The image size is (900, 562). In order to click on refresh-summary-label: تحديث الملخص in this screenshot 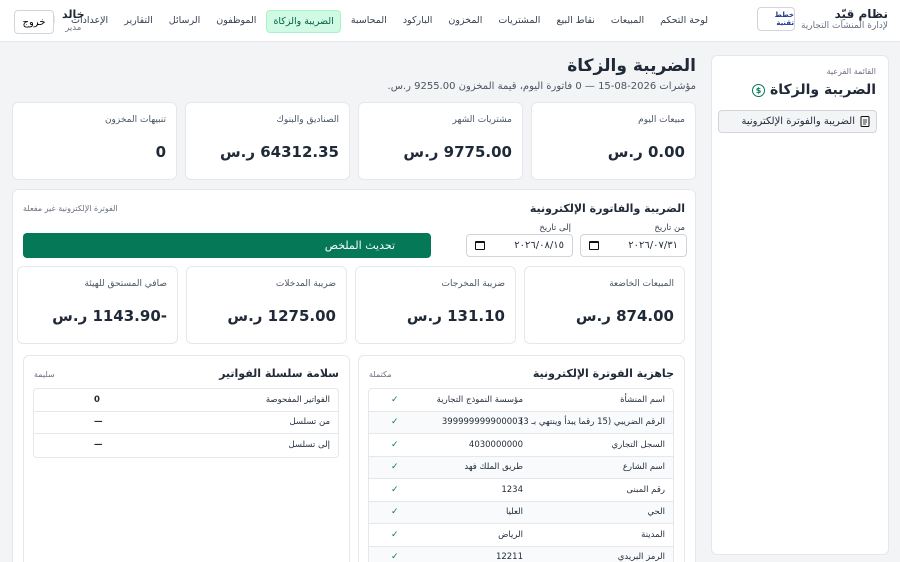, I will do `click(359, 245)`.